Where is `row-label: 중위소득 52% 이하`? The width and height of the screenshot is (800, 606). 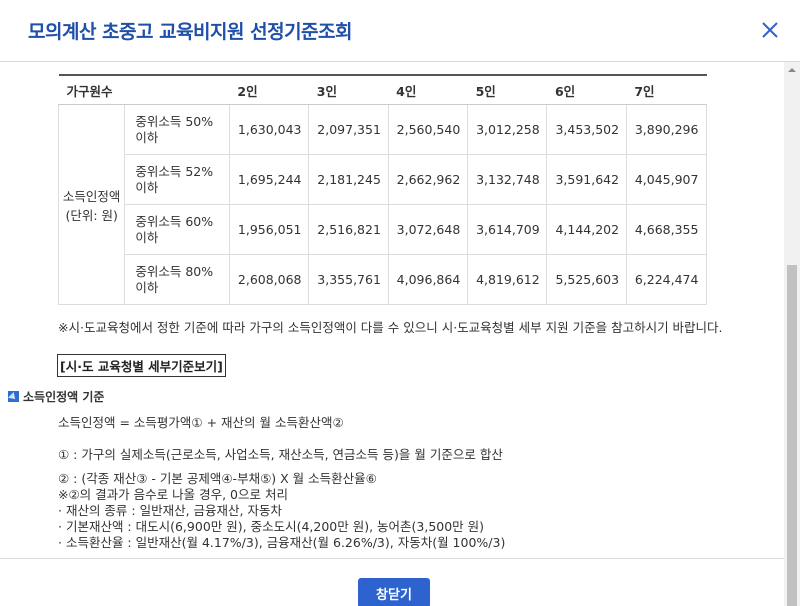 row-label: 중위소득 52% 이하 is located at coordinates (177, 179).